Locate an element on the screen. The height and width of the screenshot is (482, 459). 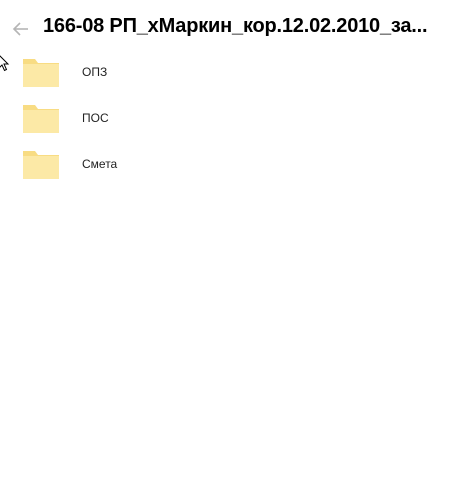
arrow-left-icon is located at coordinates (20, 29).